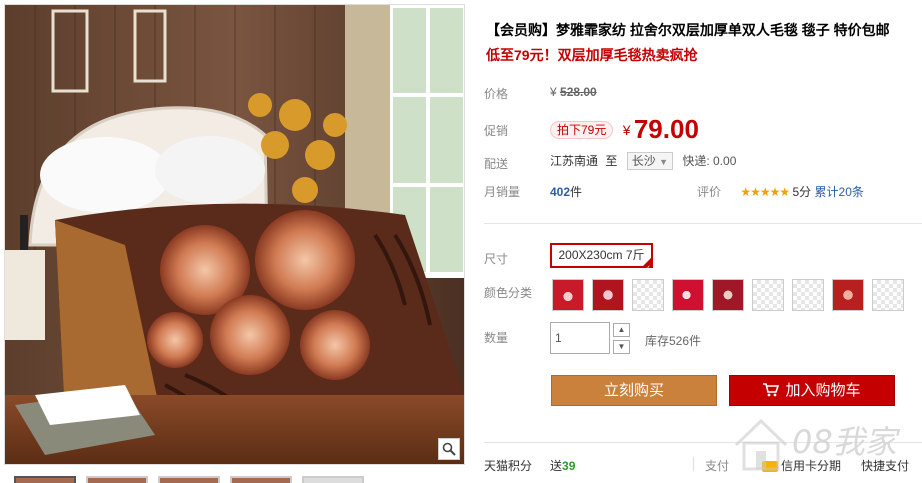  What do you see at coordinates (508, 293) in the screenshot?
I see `color-label: 颜色分类` at bounding box center [508, 293].